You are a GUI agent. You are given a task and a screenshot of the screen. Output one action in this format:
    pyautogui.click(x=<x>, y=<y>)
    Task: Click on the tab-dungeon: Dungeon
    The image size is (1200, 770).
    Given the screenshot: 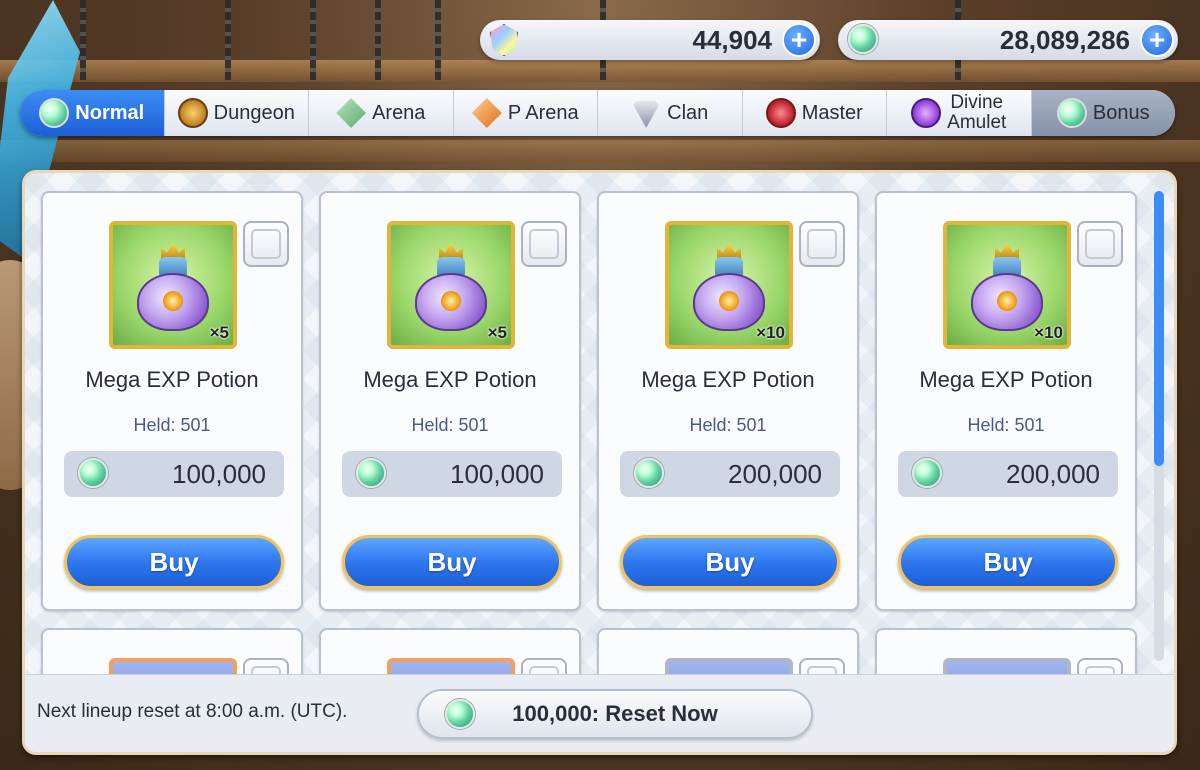 What is the action you would take?
    pyautogui.click(x=237, y=113)
    